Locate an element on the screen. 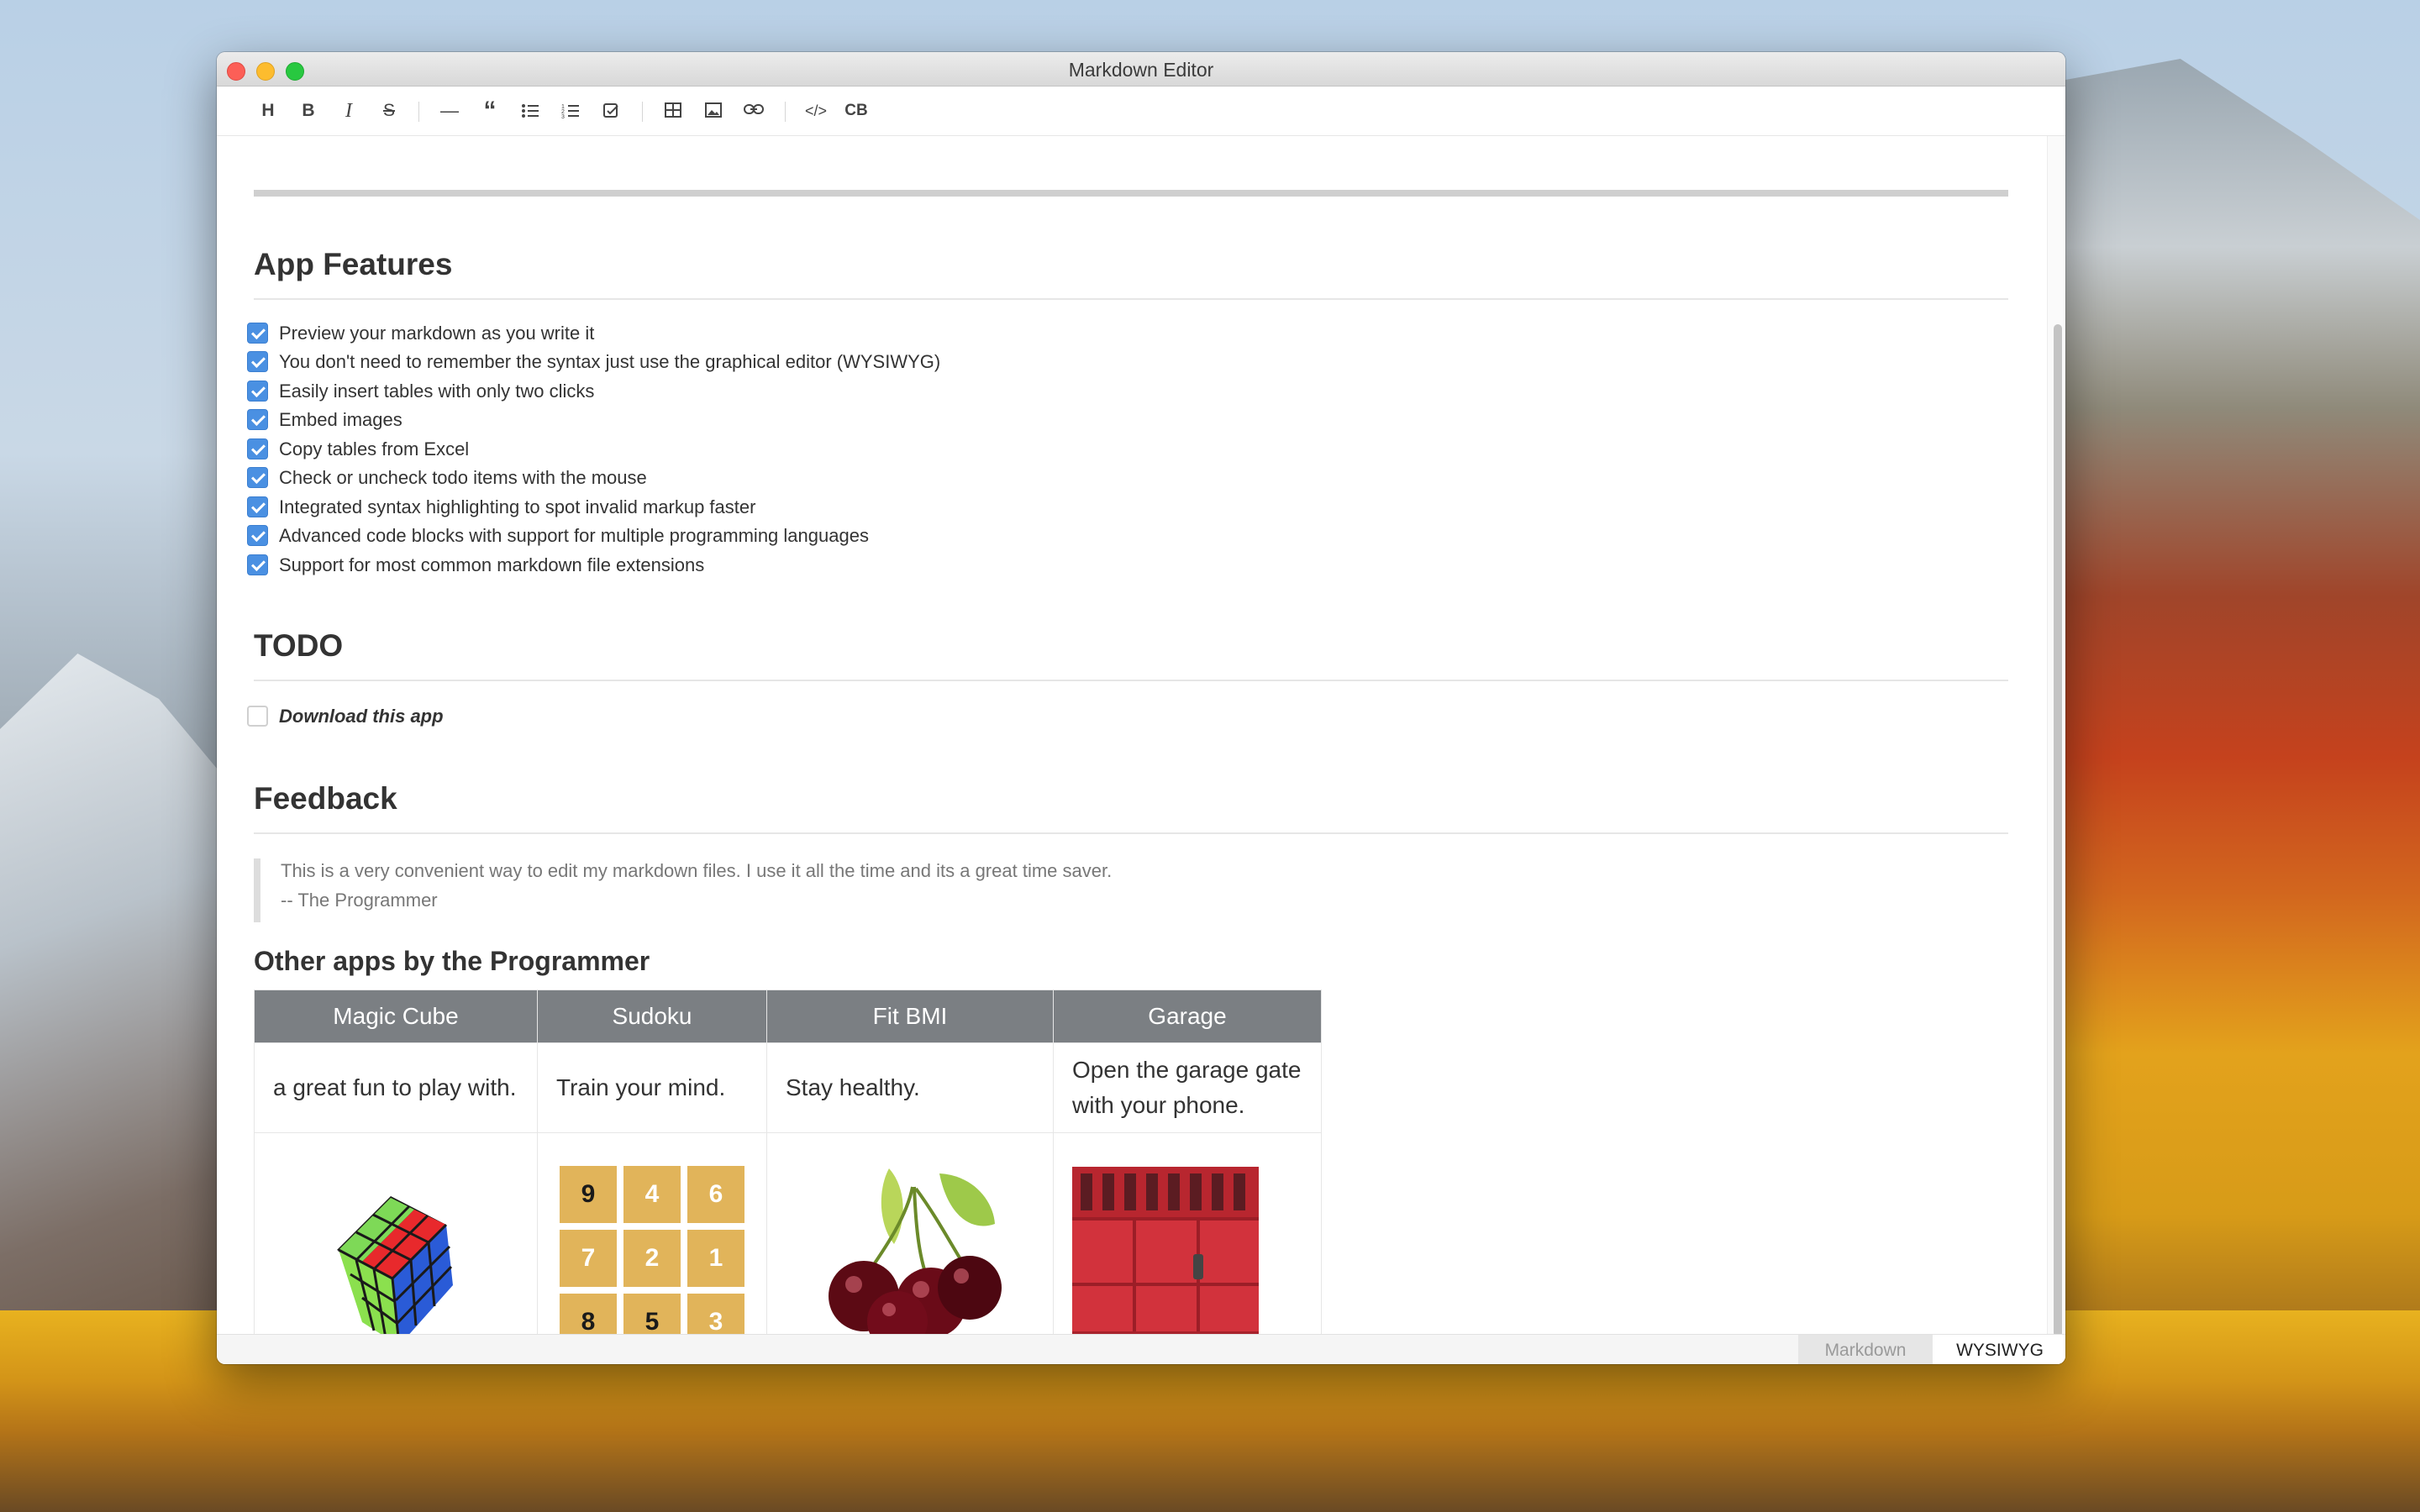  bullet-list-button is located at coordinates (530, 111).